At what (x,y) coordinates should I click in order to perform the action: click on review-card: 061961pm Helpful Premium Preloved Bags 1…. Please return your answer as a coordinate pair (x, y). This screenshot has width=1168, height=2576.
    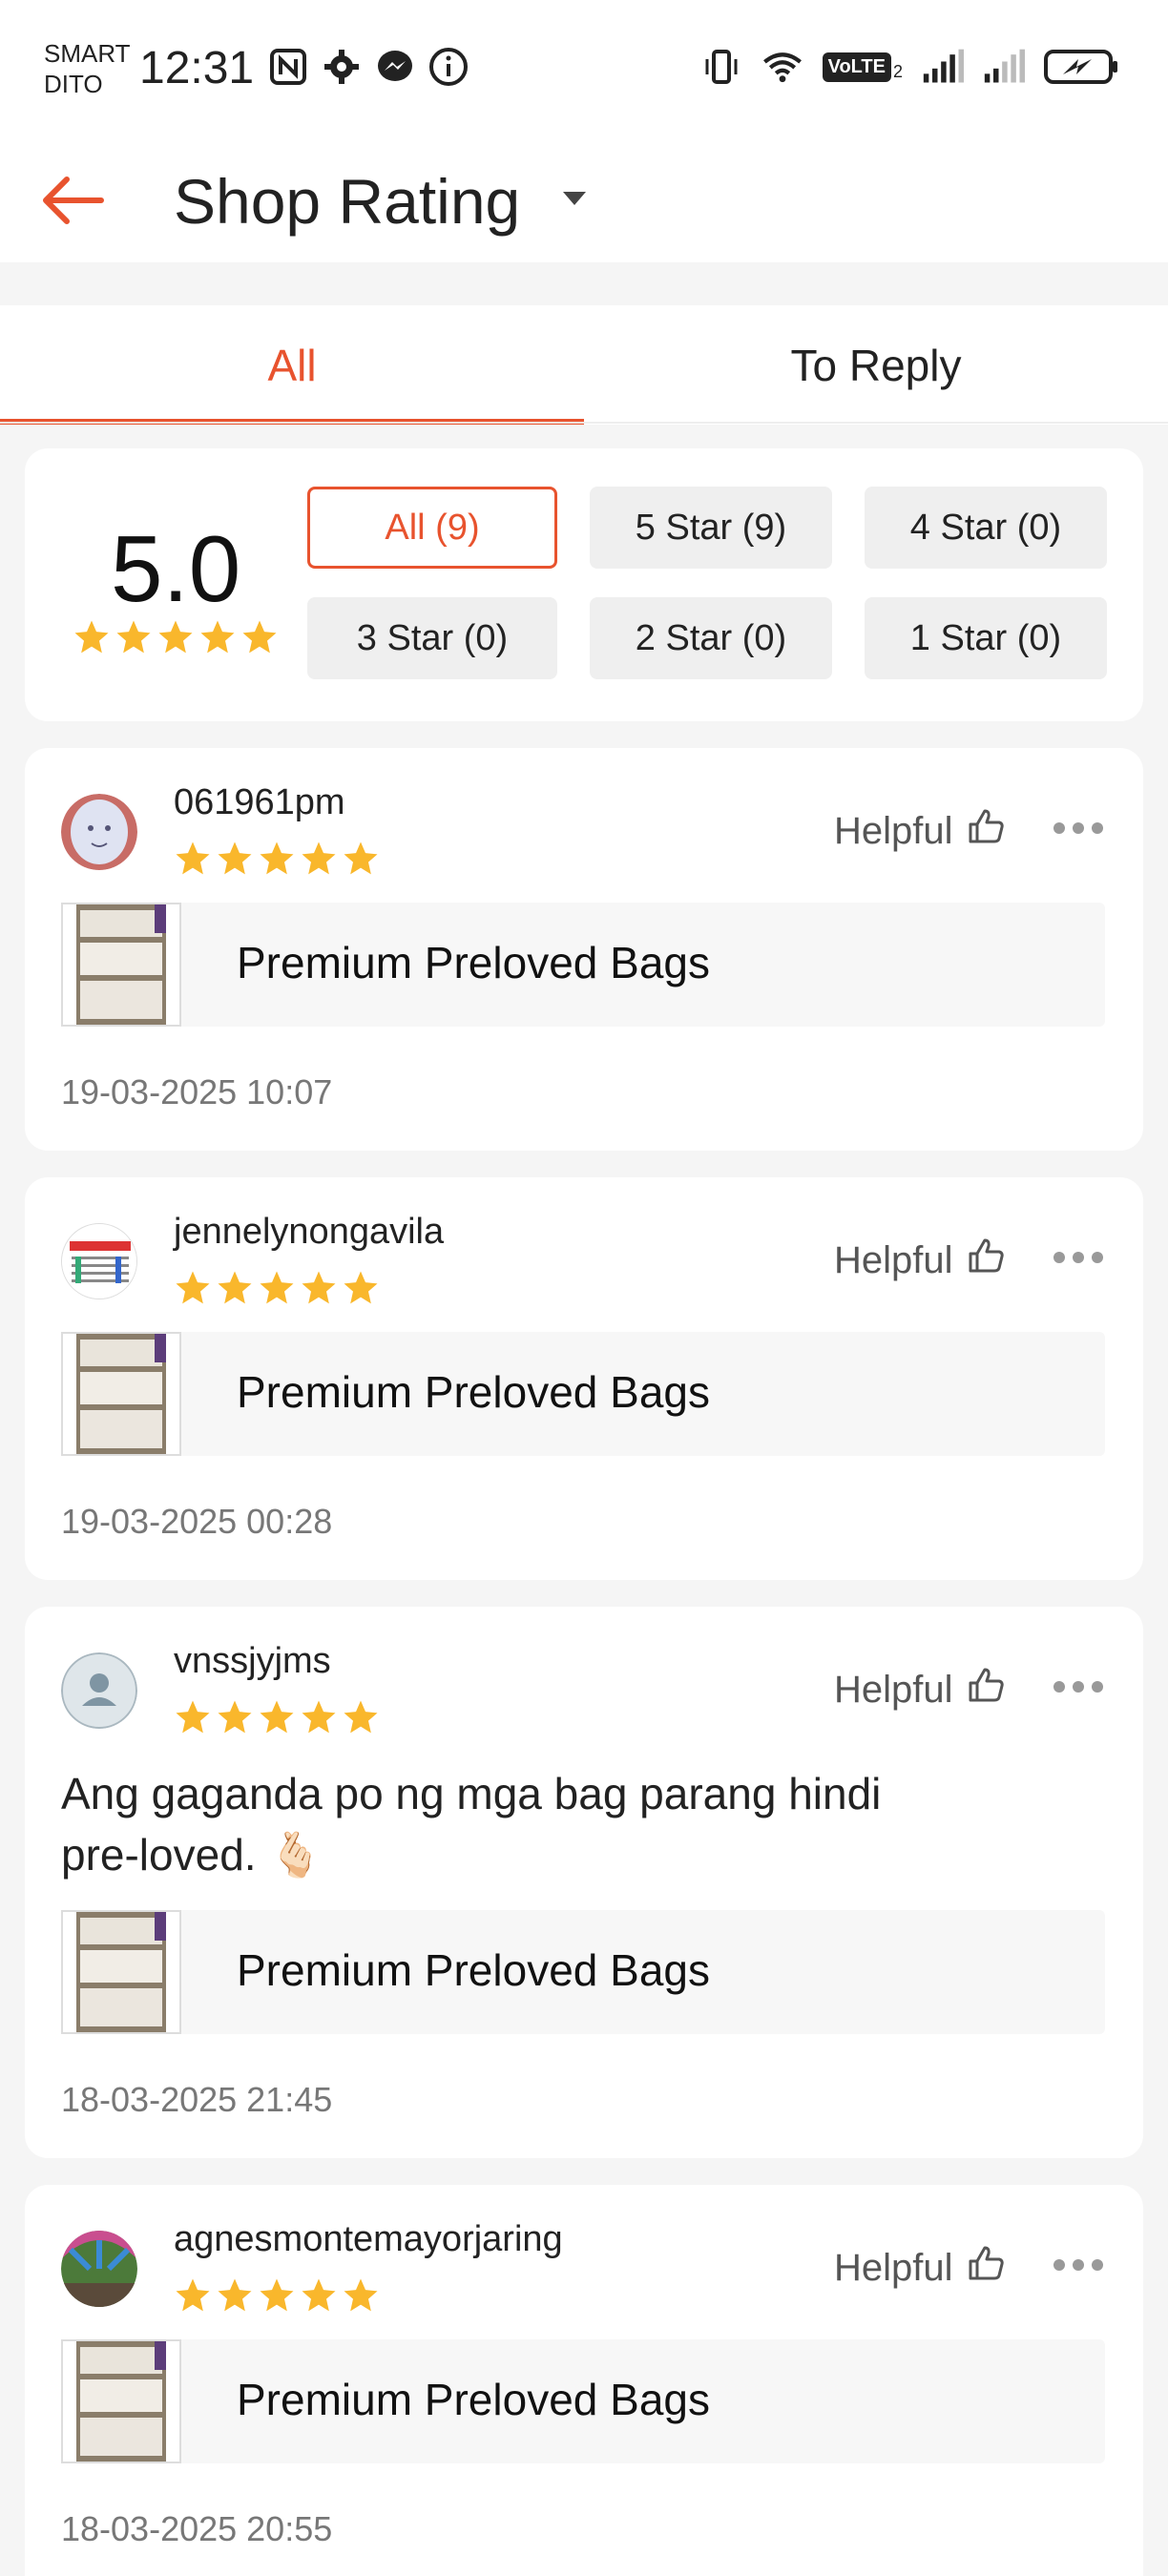
    Looking at the image, I should click on (584, 949).